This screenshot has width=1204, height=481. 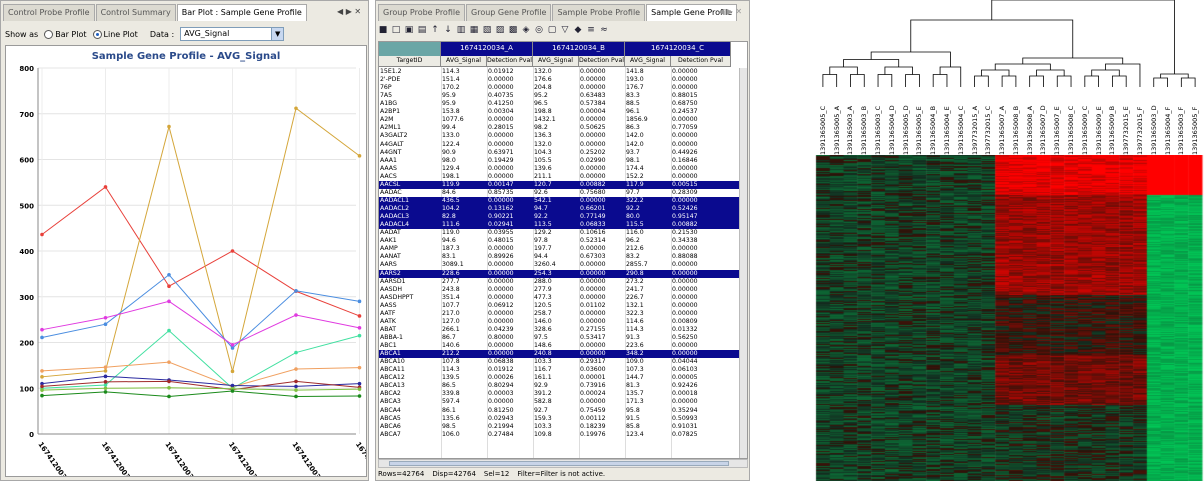 What do you see at coordinates (563, 419) in the screenshot?
I see `table-row: ABCA5 135.6 0.02943 159.3 0.00112 91.5 0.50993` at bounding box center [563, 419].